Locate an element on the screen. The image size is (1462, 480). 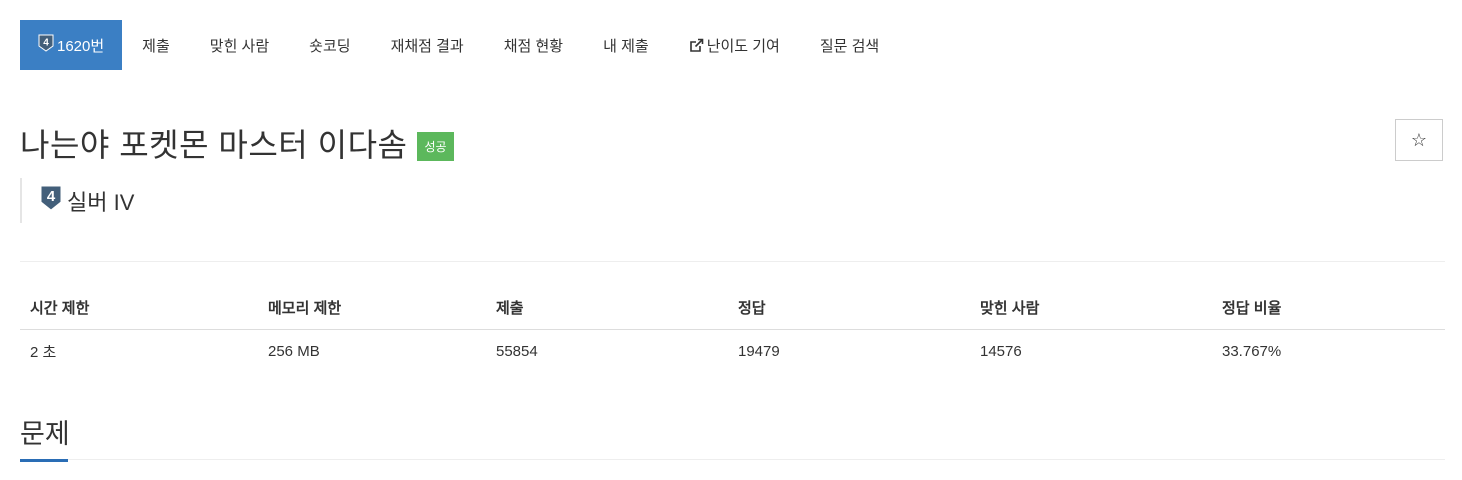
title-row: 나는야 포켓몬 마스터 이다솜 성공 is located at coordinates (237, 143).